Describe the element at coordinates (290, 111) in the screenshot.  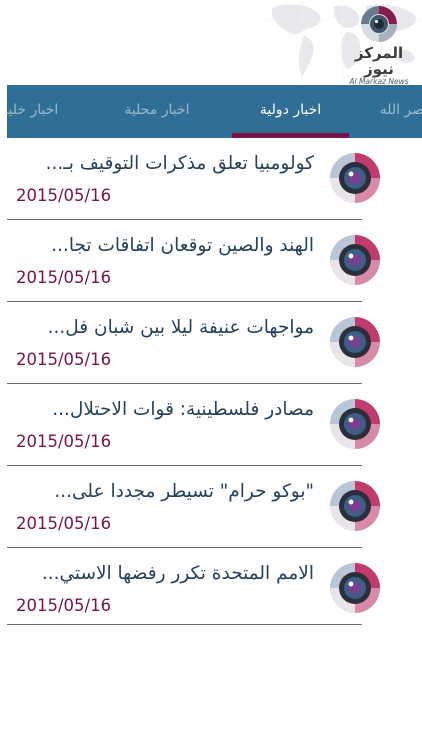
I see `tab-international-news: اخبار دولية` at that location.